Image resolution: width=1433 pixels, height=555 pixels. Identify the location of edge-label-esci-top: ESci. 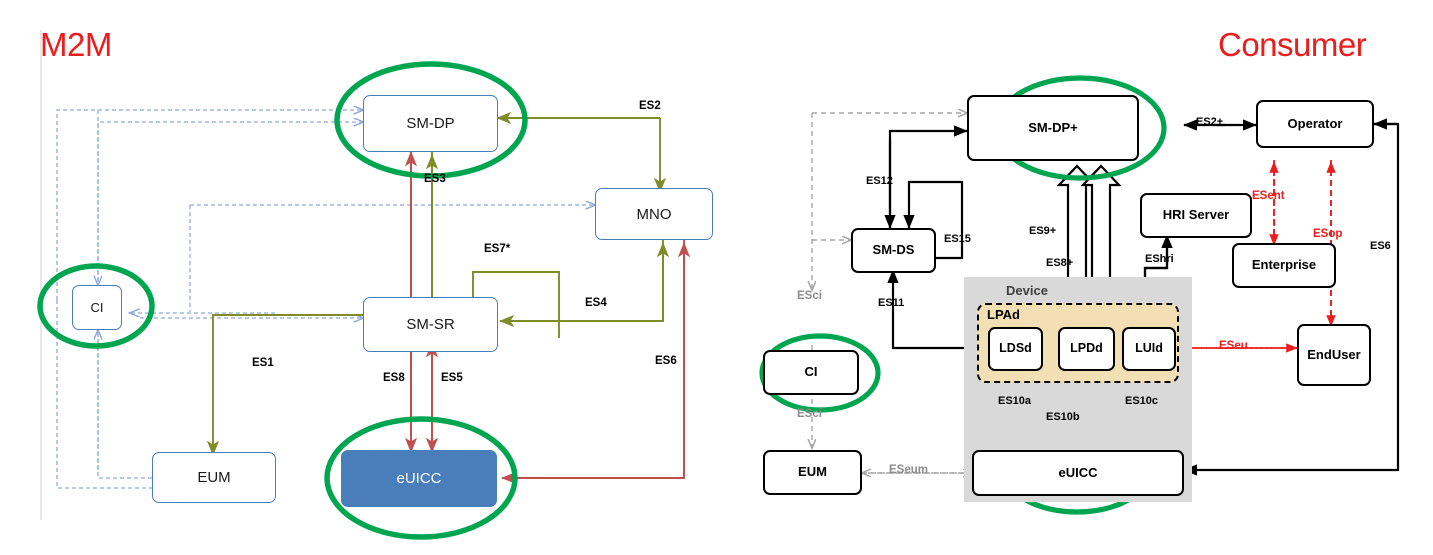
(809, 296).